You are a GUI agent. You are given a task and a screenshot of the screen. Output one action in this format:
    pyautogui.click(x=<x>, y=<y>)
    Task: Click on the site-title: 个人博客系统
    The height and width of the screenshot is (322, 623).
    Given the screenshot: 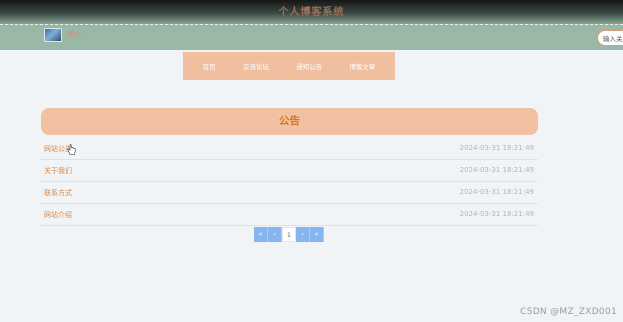 What is the action you would take?
    pyautogui.click(x=311, y=12)
    